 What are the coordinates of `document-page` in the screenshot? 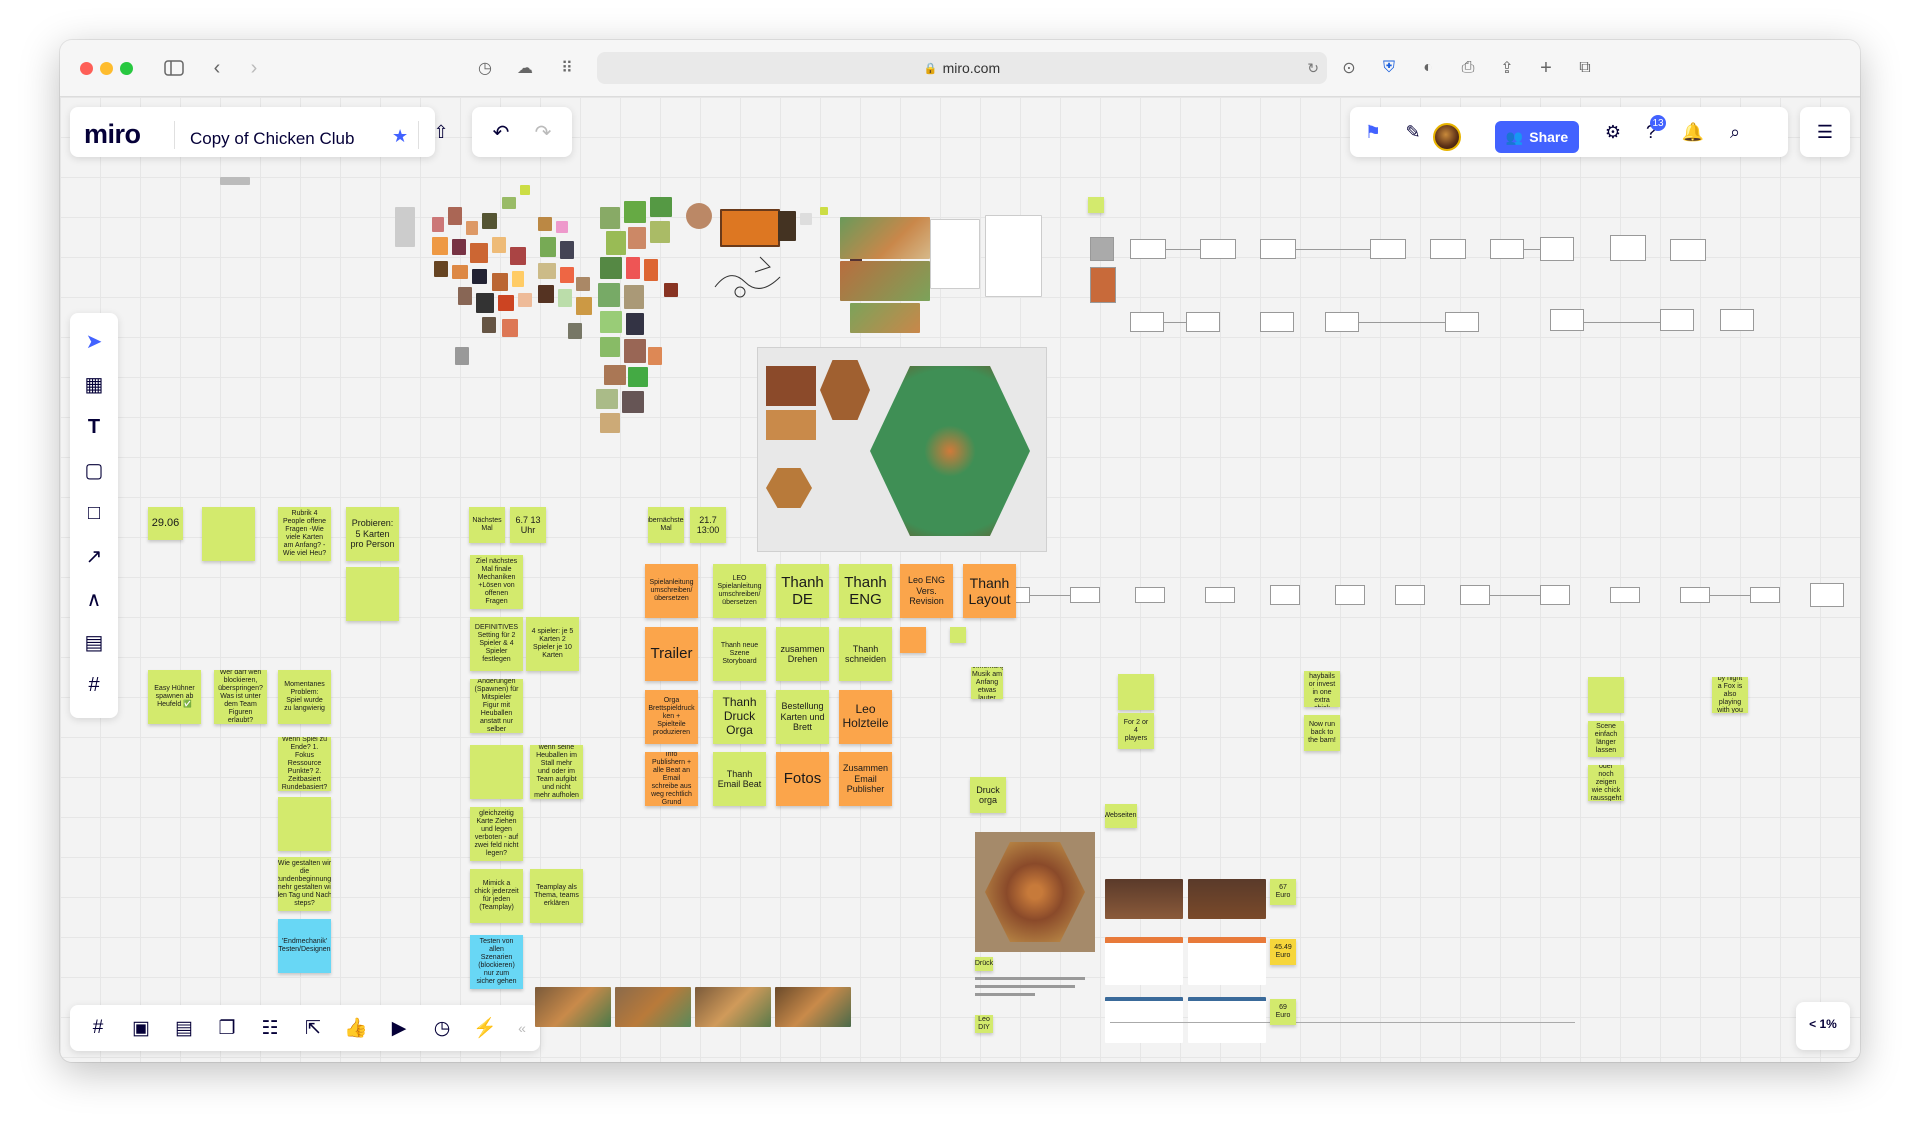 It's located at (955, 254).